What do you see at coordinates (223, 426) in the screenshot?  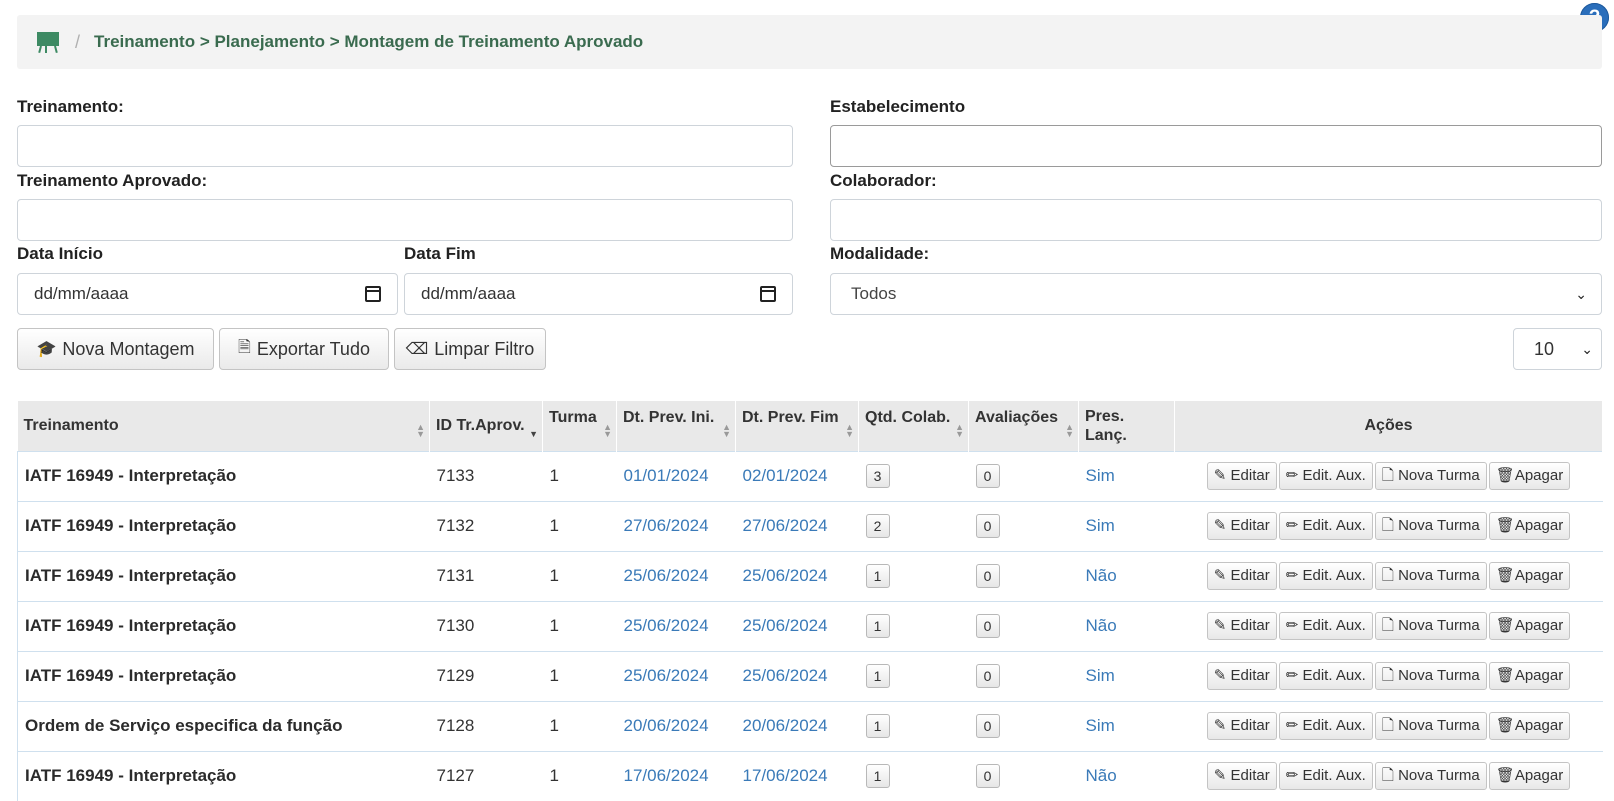 I see `col-header-treinamento: Treinamento ▲ ▼` at bounding box center [223, 426].